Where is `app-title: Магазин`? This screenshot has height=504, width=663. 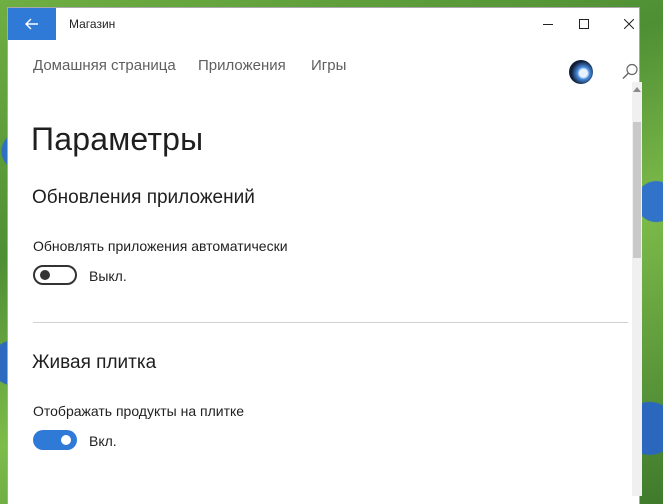 app-title: Магазин is located at coordinates (92, 24).